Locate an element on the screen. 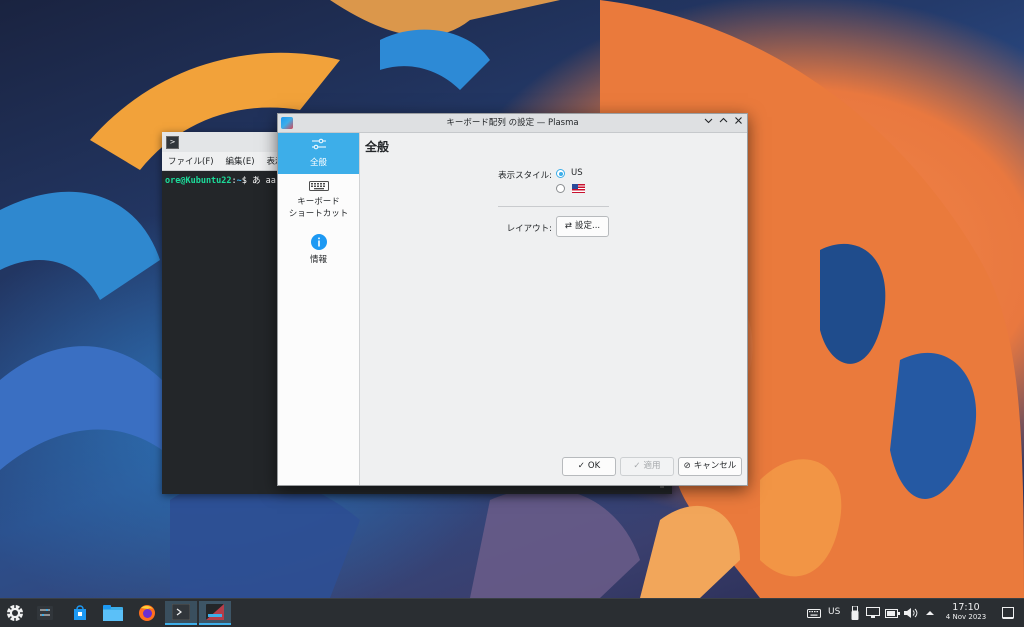  battery-icon is located at coordinates (892, 613).